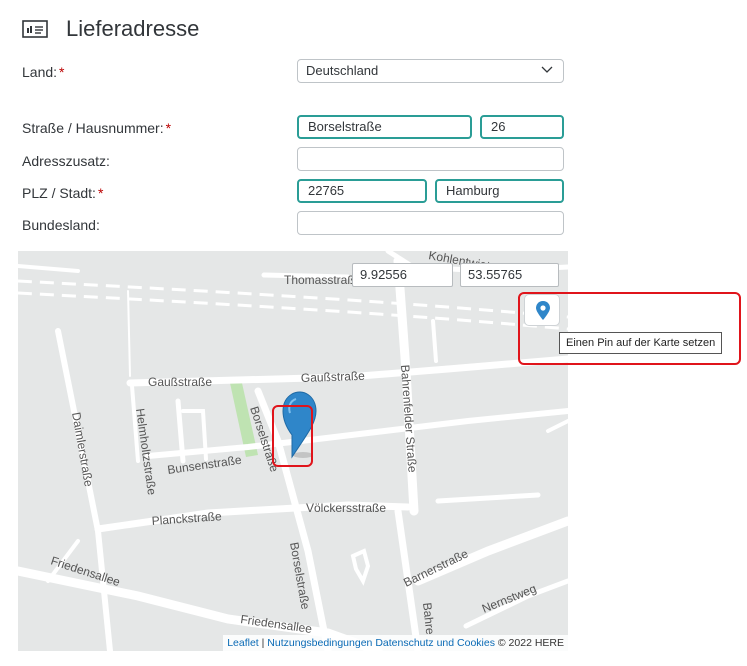 This screenshot has width=747, height=666. I want to click on address-extra-label: Adresszusatz:, so click(66, 161).